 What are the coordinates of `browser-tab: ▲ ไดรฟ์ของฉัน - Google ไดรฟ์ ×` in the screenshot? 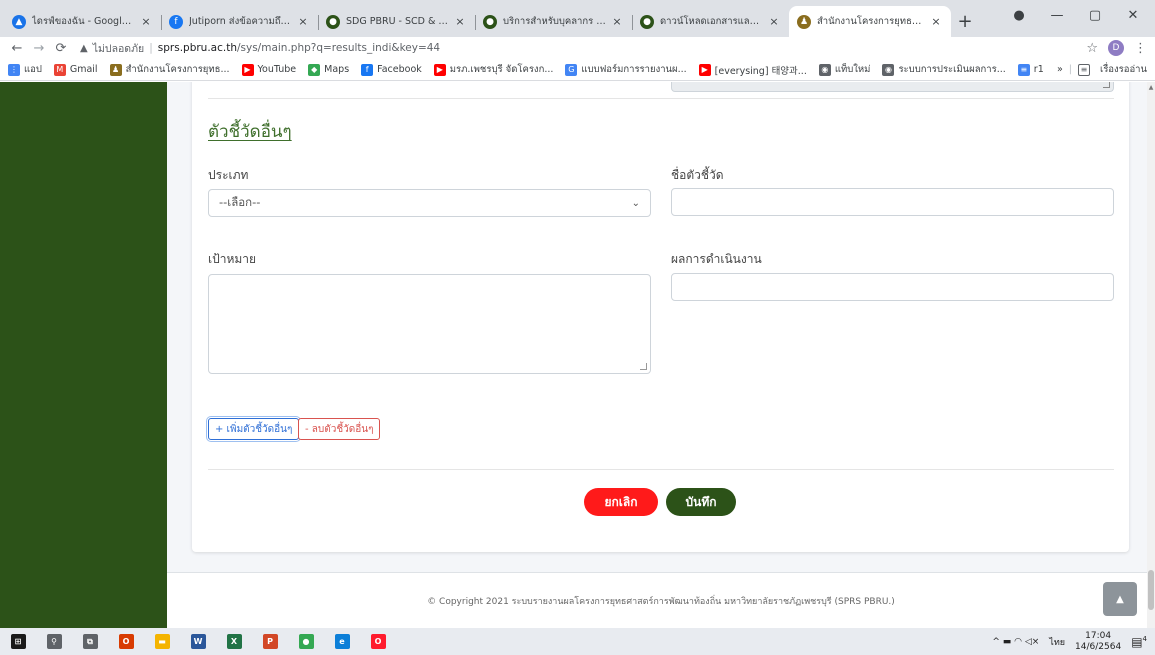 It's located at (82, 21).